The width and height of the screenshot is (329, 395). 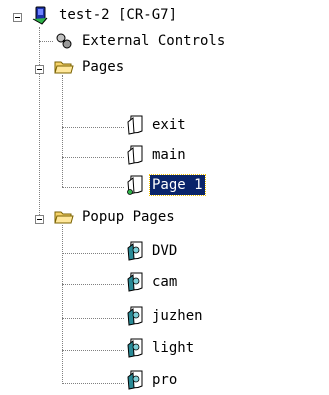 I want to click on tree-label-popup-page: DVD, so click(x=165, y=251).